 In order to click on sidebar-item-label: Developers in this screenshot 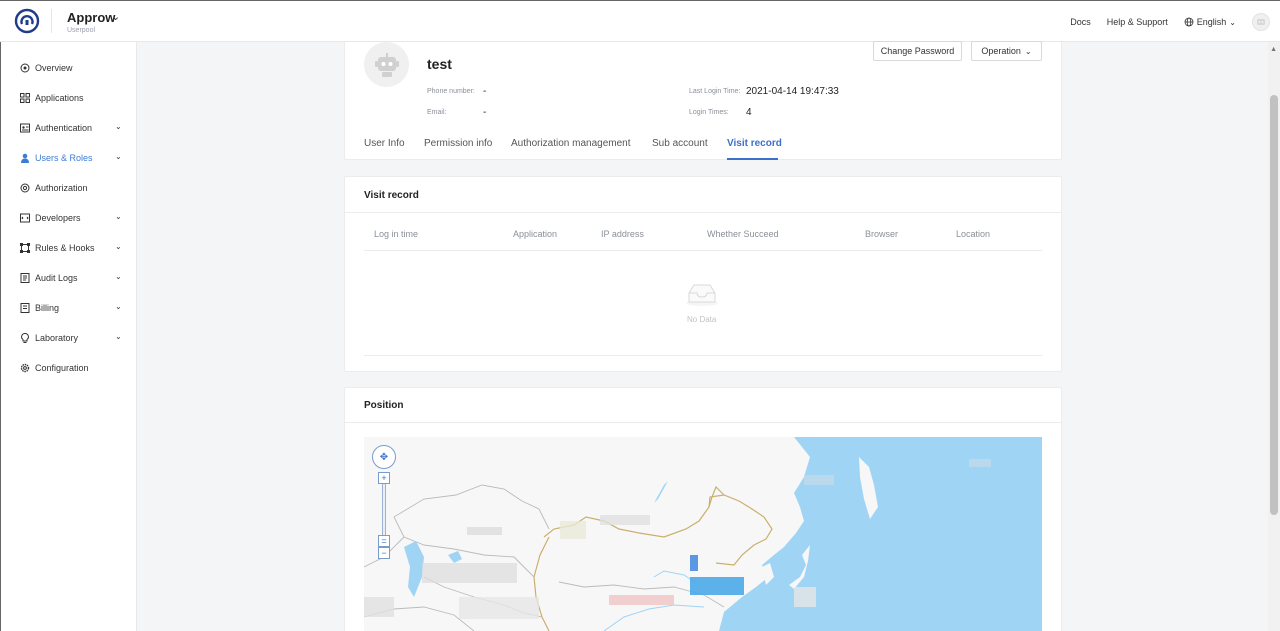, I will do `click(58, 218)`.